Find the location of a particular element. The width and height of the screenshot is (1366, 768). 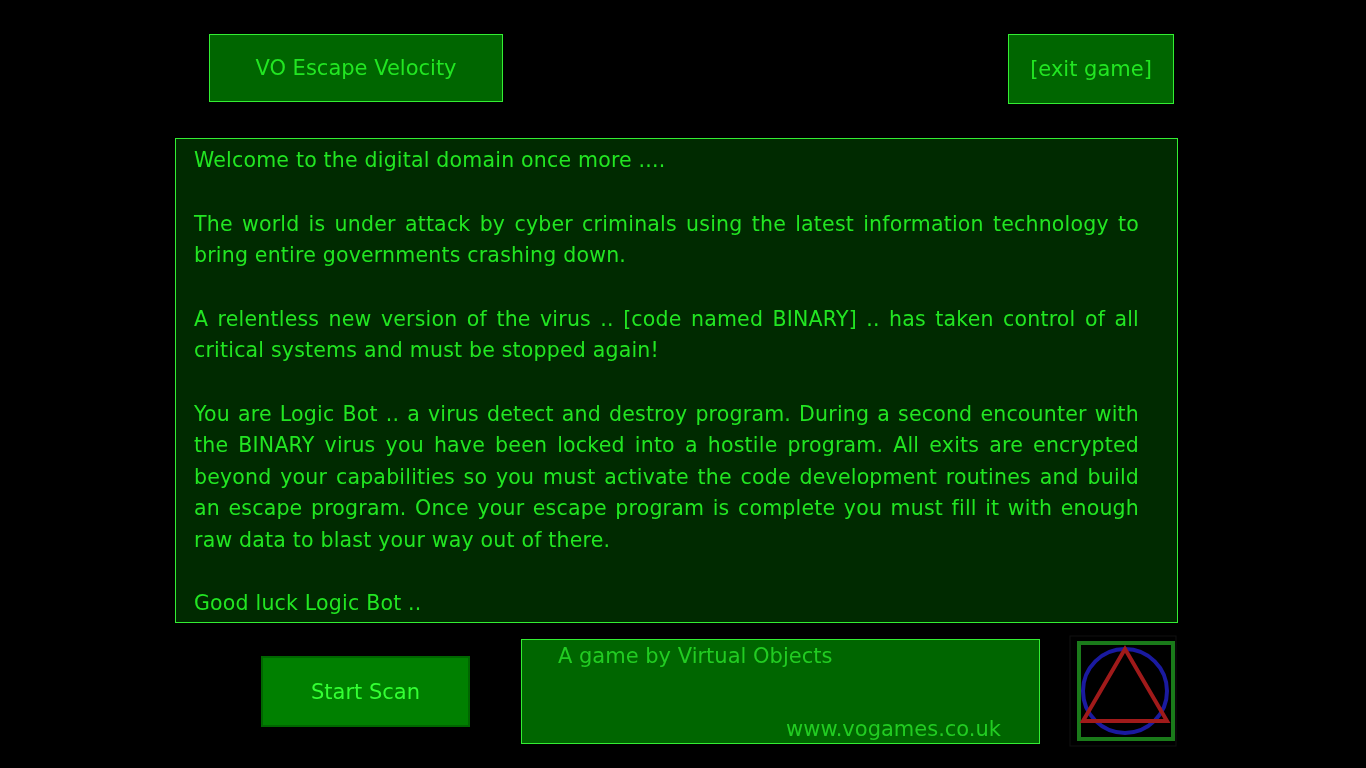

website-text: www.vogames.co.uk is located at coordinates (893, 729).